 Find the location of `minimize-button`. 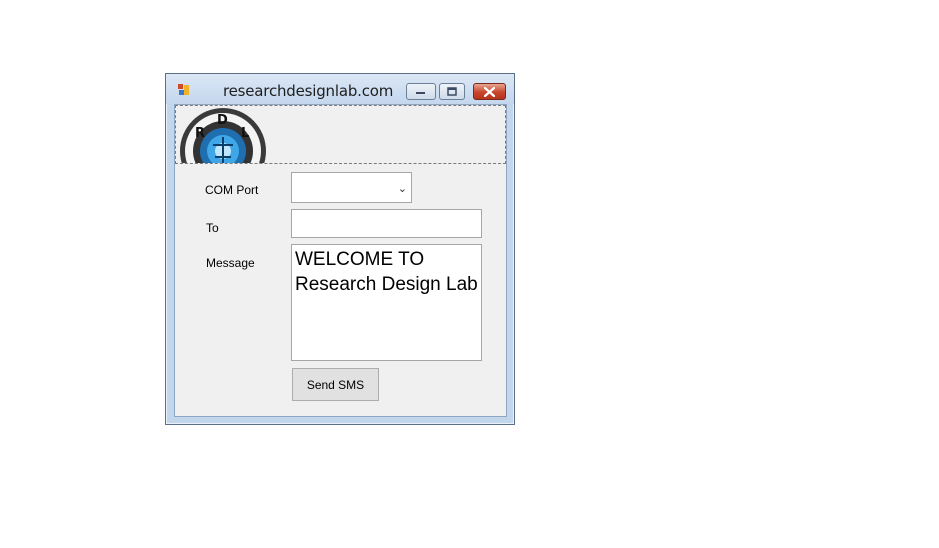

minimize-button is located at coordinates (421, 91).